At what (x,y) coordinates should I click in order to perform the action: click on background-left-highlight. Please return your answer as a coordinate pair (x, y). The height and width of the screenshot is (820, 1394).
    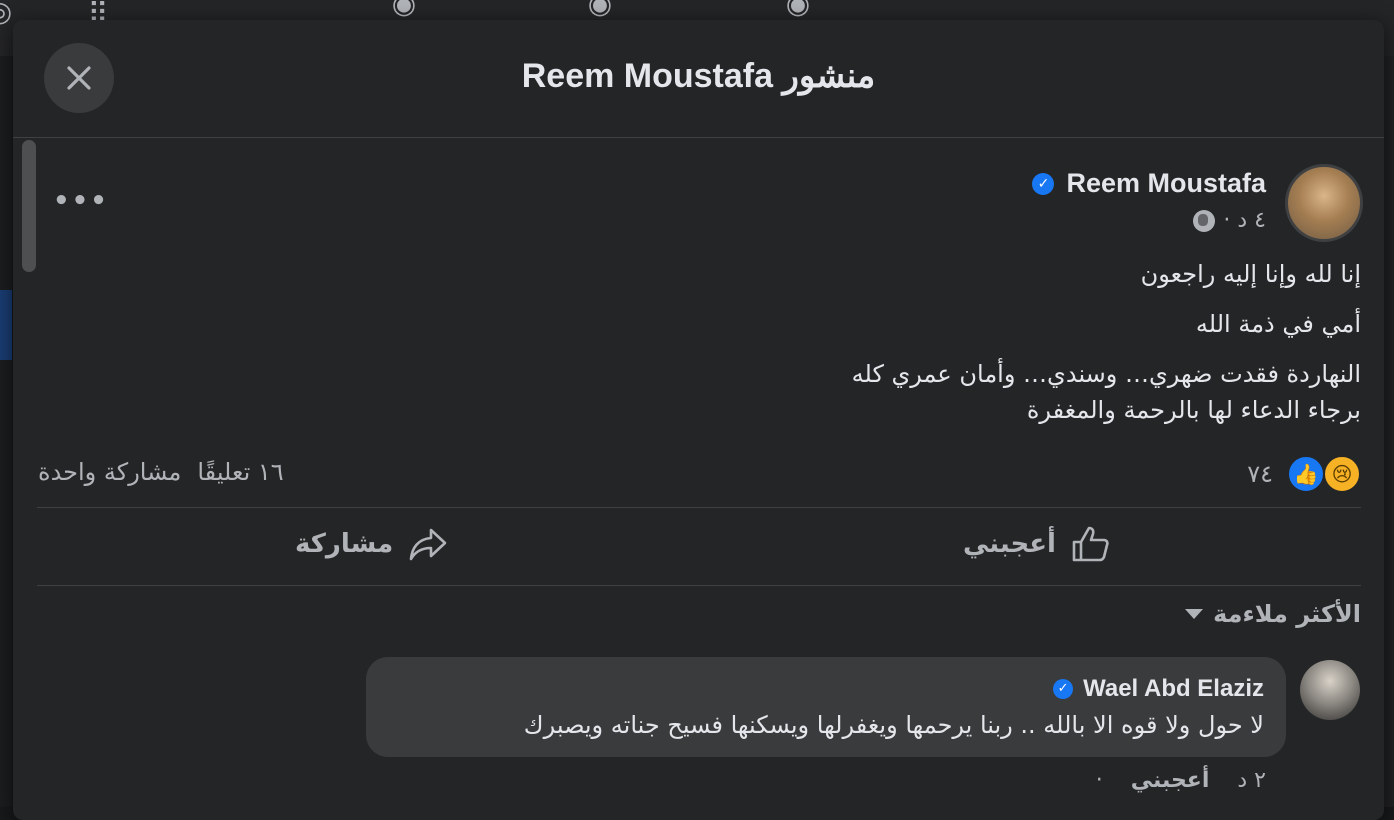
    Looking at the image, I should click on (6, 325).